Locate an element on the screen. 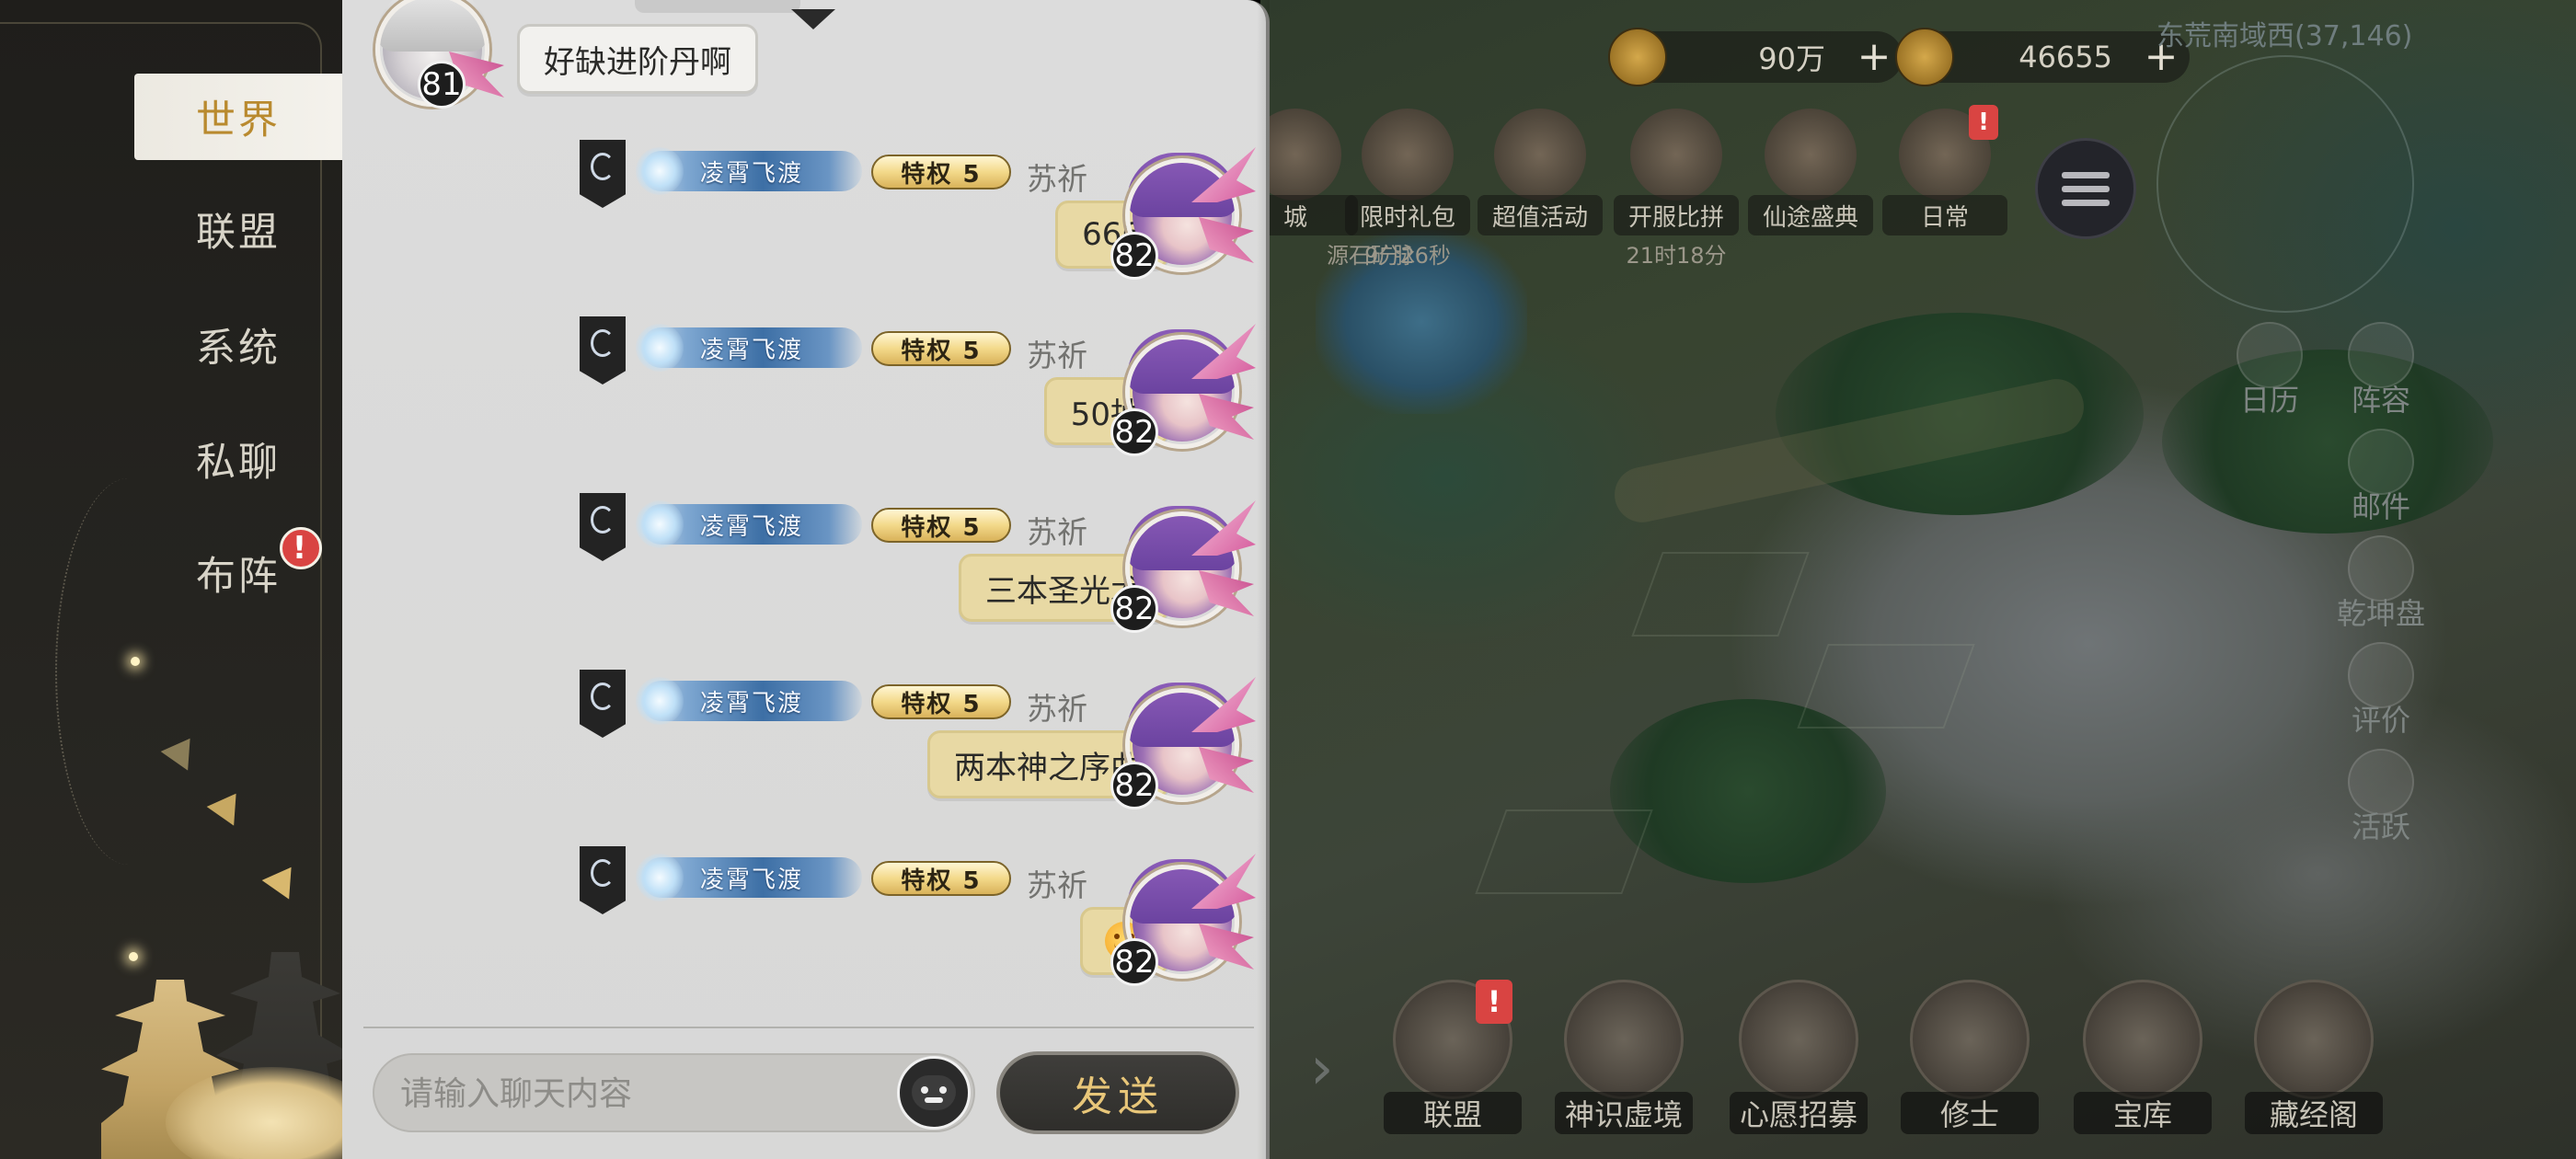 This screenshot has height=1159, width=2576. calendar-button: 日历 is located at coordinates (2269, 368).